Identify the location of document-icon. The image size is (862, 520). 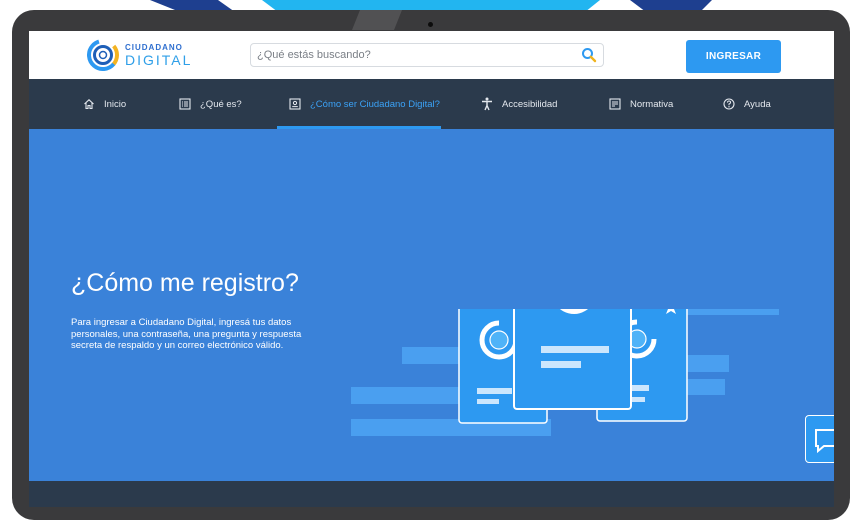
(615, 104).